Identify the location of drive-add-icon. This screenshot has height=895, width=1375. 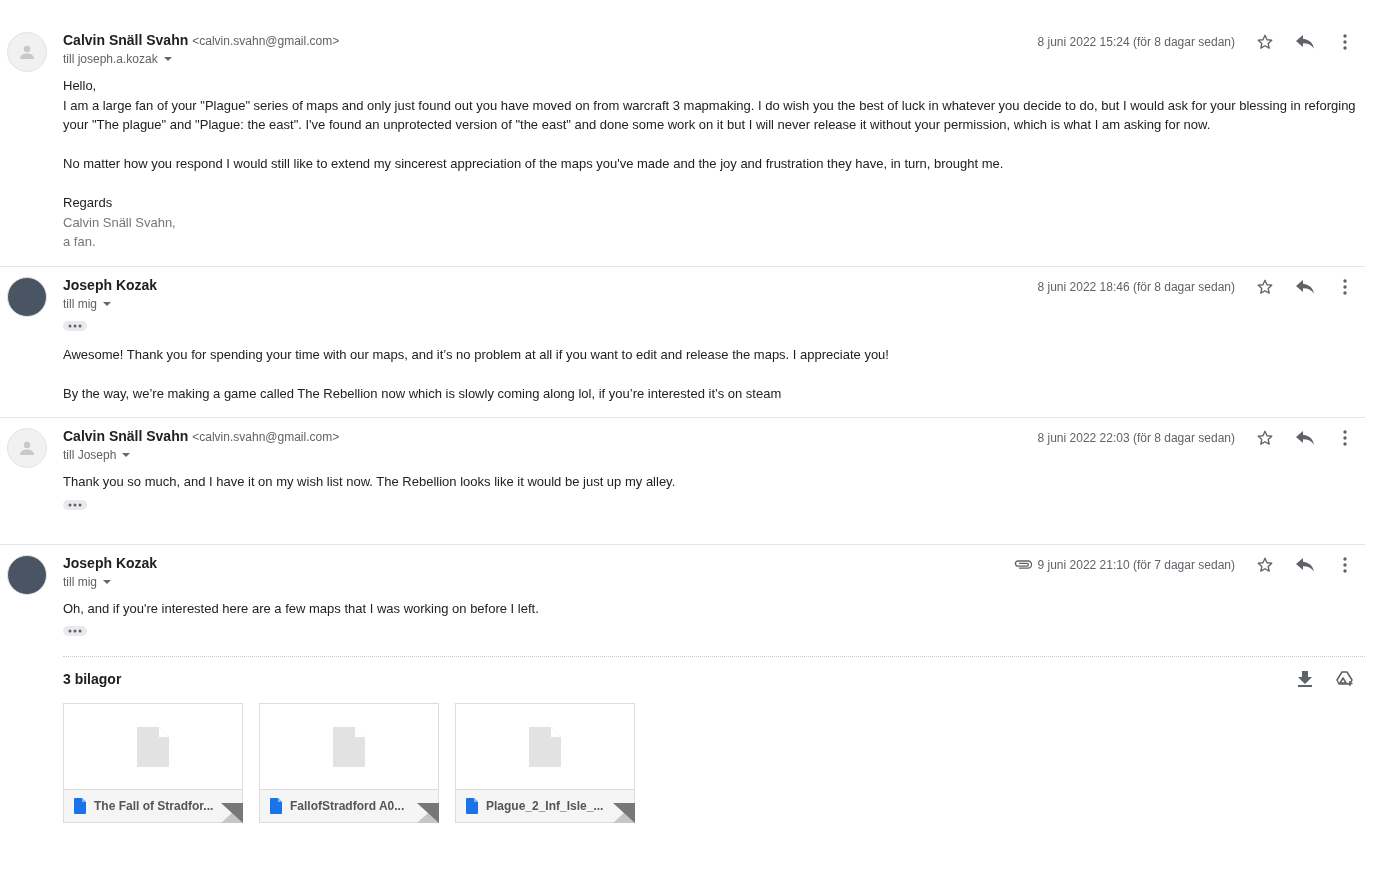
(1345, 679).